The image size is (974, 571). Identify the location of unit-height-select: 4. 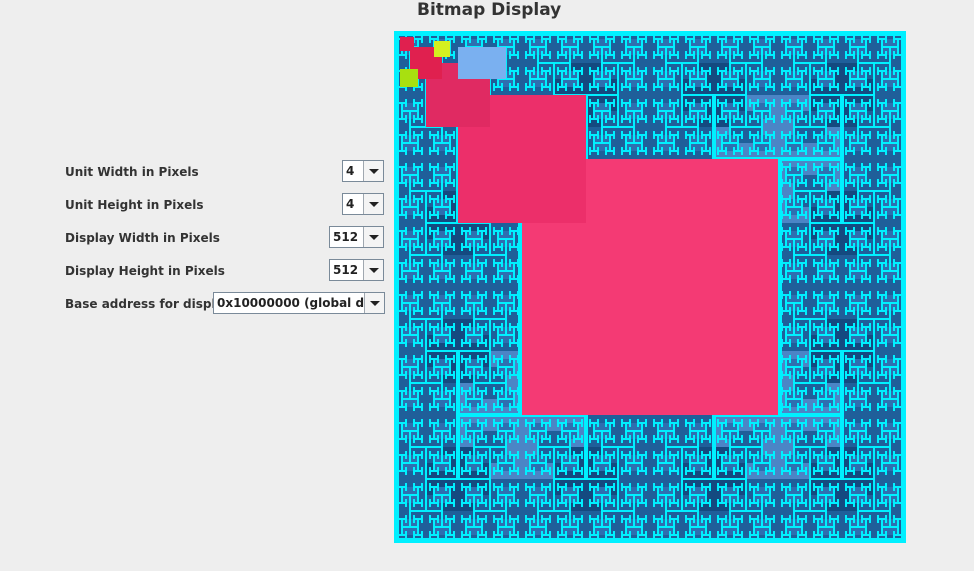
(363, 204).